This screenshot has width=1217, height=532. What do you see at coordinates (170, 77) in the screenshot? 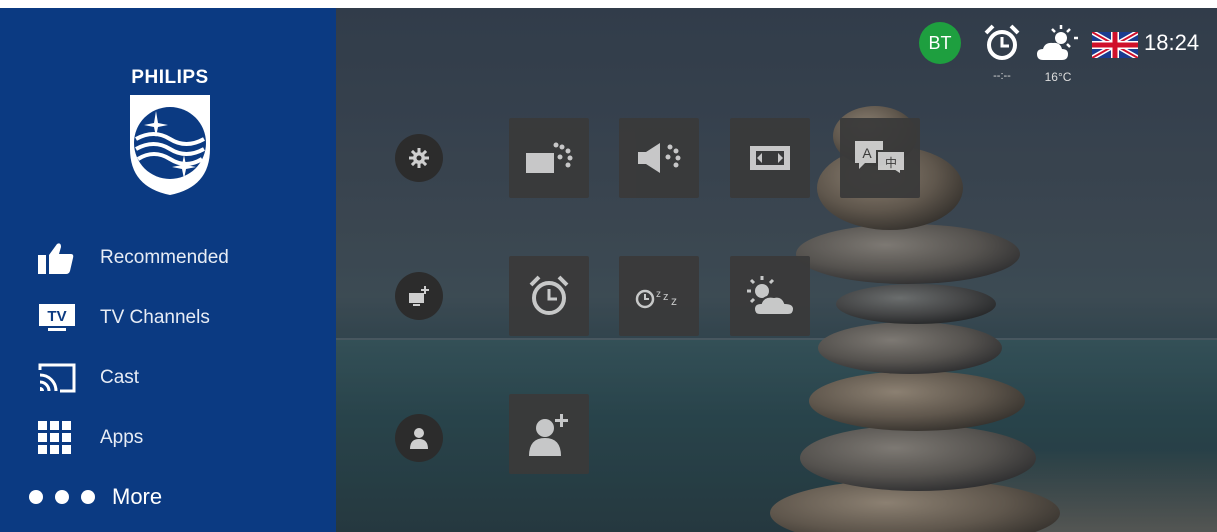
I see `brand-name: PHILIPS` at bounding box center [170, 77].